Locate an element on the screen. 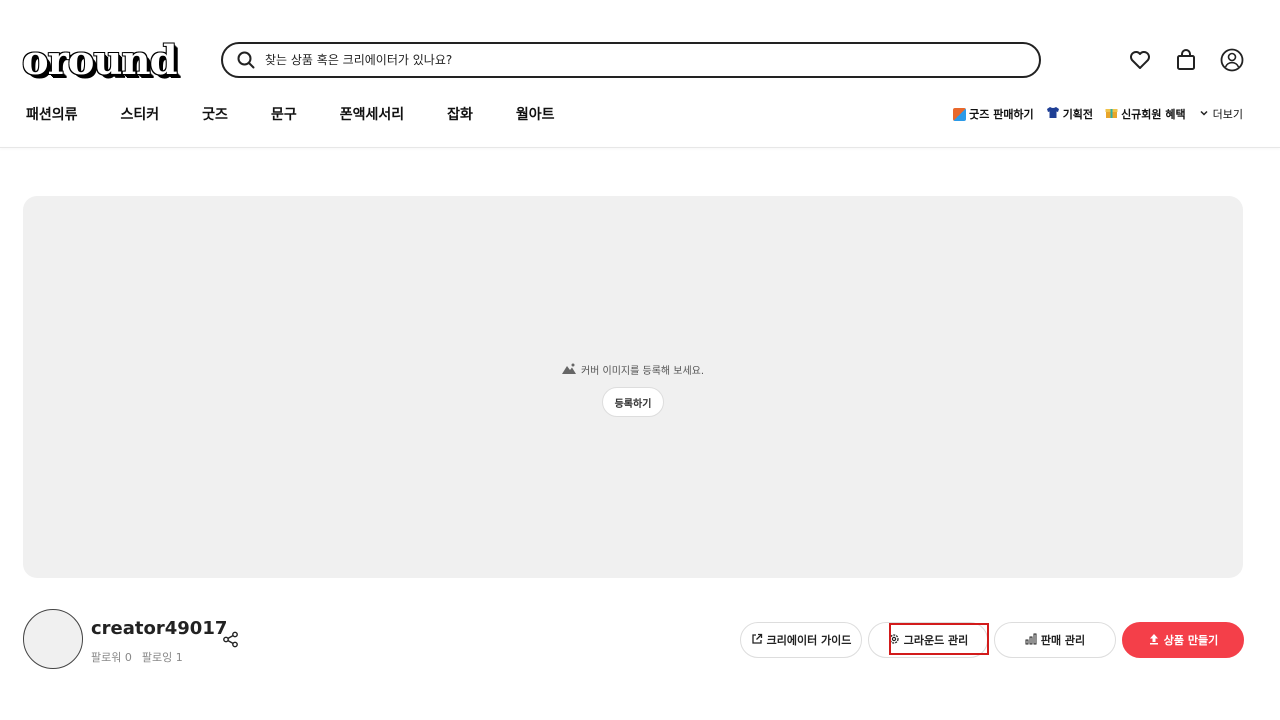 This screenshot has height=720, width=1280. more-menu: 더보기 is located at coordinates (1220, 114).